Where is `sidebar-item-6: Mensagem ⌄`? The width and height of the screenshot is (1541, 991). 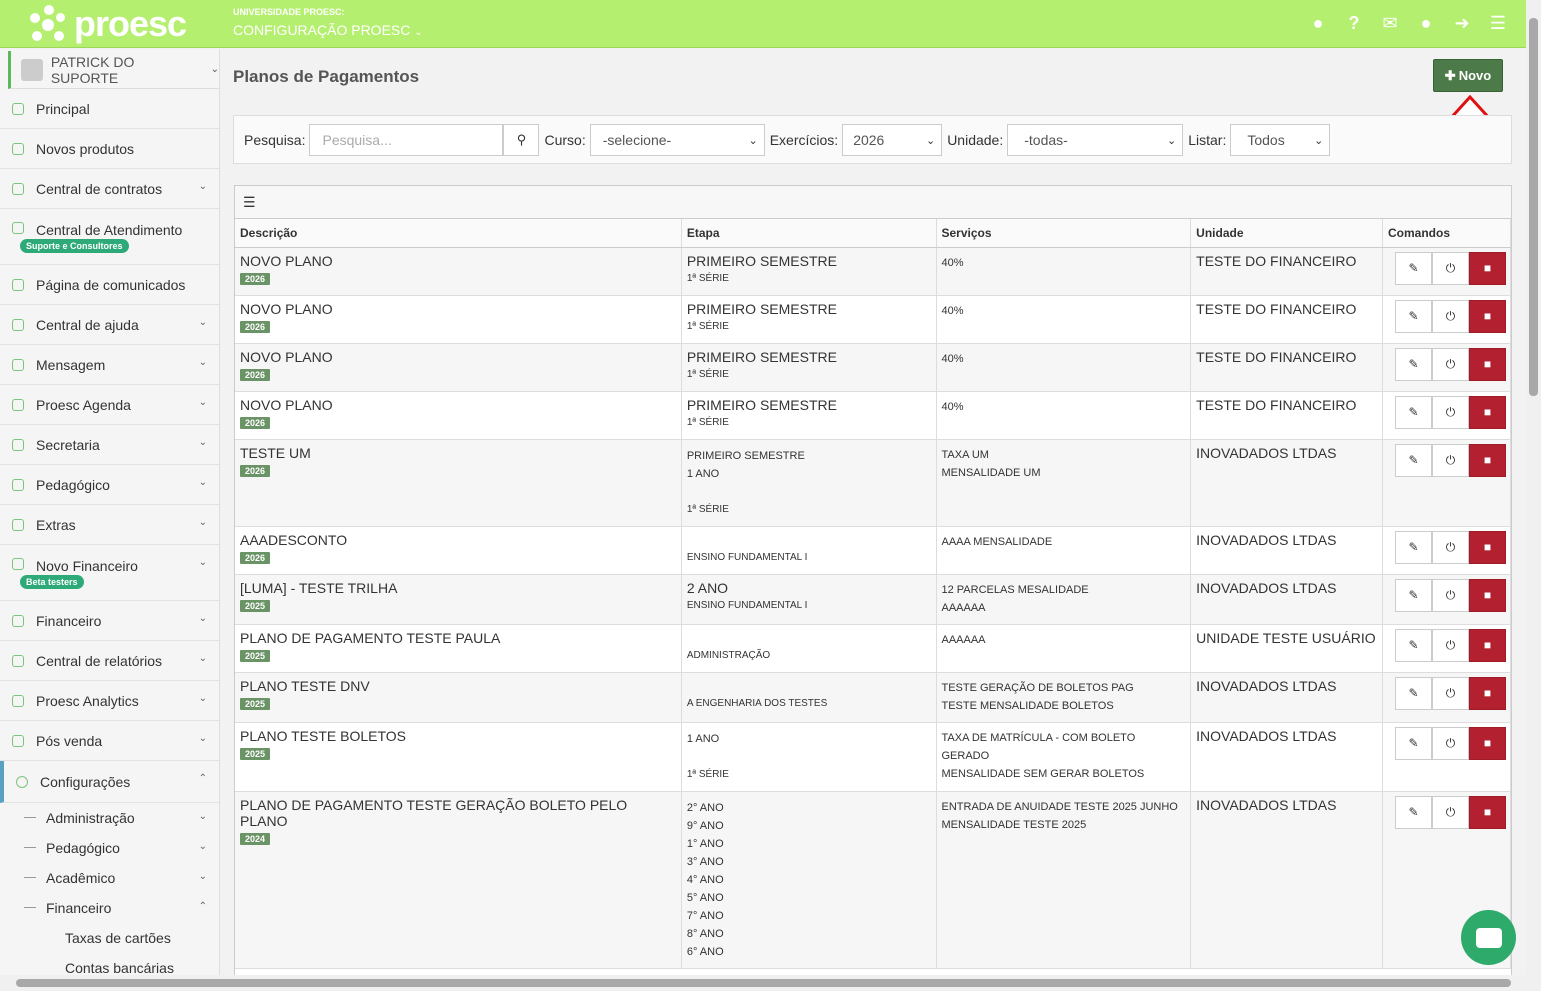
sidebar-item-6: Mensagem ⌄ is located at coordinates (109, 365).